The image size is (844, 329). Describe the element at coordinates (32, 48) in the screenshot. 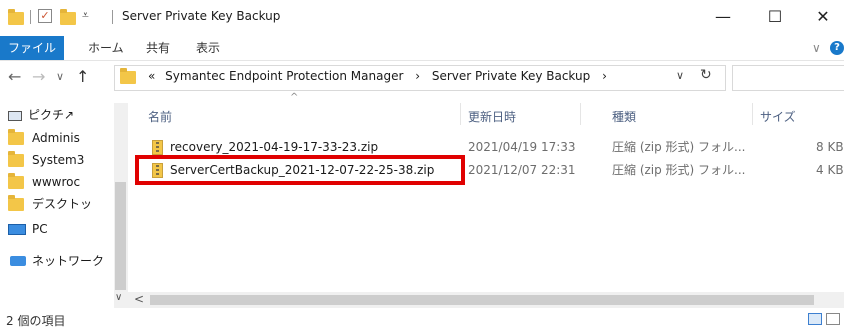

I see `tab-file: ファイル` at that location.